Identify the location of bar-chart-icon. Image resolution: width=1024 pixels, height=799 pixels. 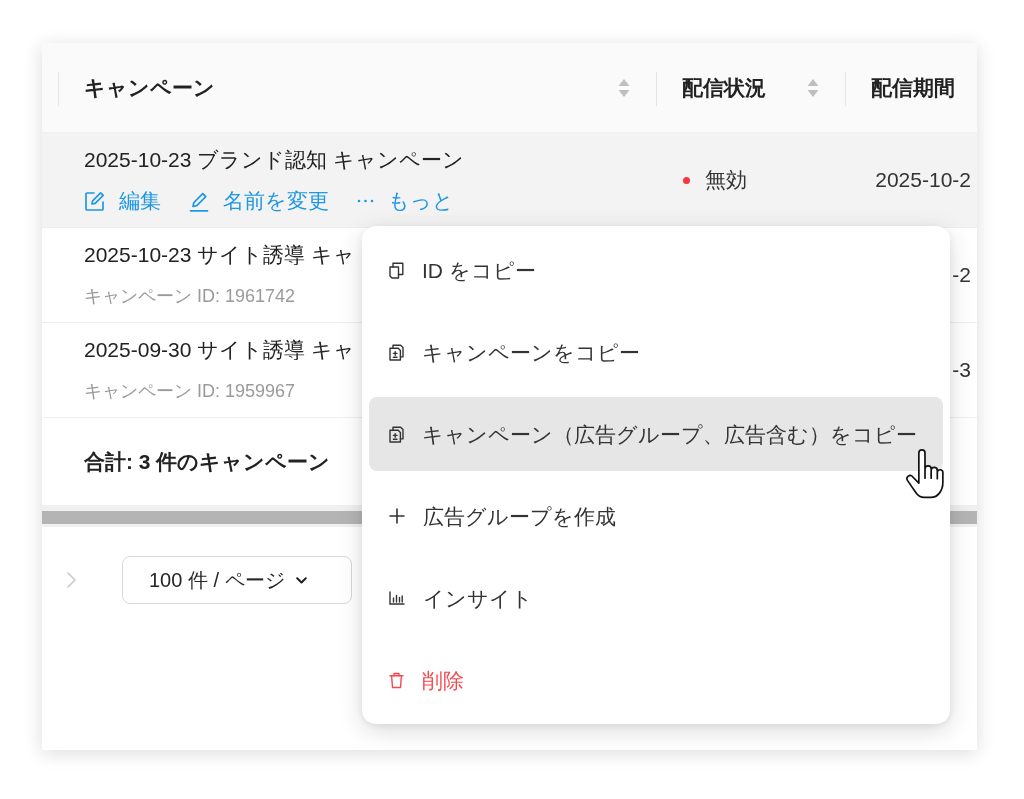
(397, 598).